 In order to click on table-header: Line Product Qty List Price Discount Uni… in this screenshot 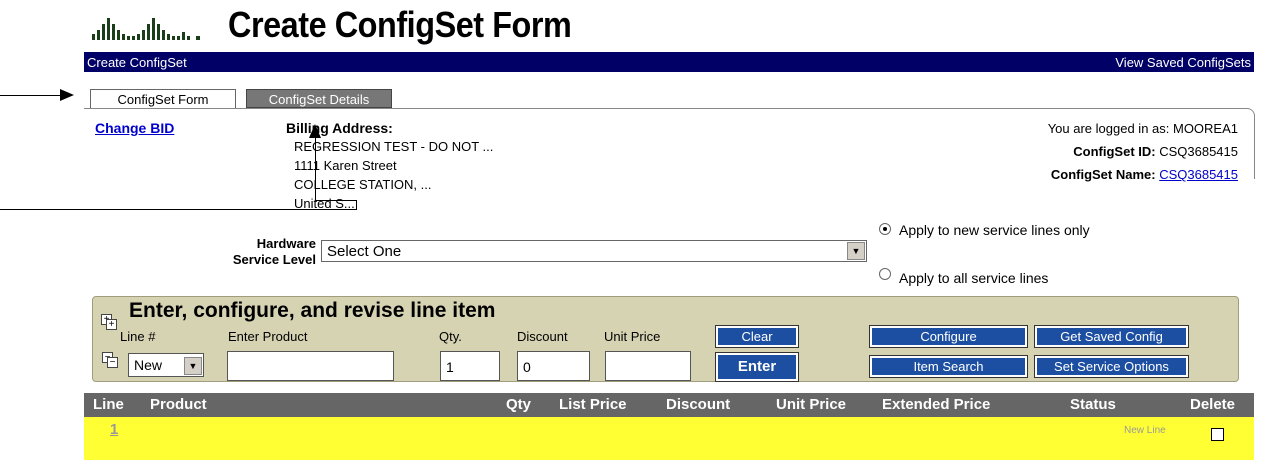, I will do `click(669, 405)`.